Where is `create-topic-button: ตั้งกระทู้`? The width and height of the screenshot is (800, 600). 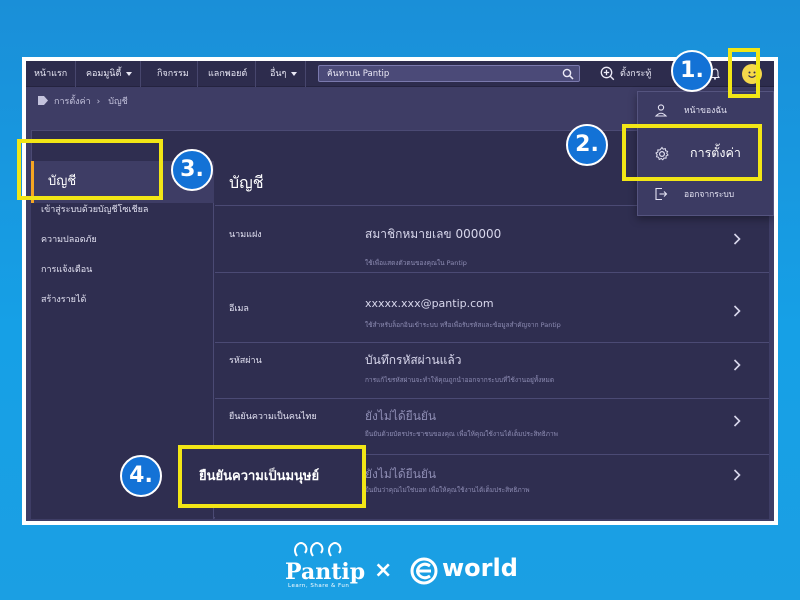 create-topic-button: ตั้งกระทู้ is located at coordinates (635, 74).